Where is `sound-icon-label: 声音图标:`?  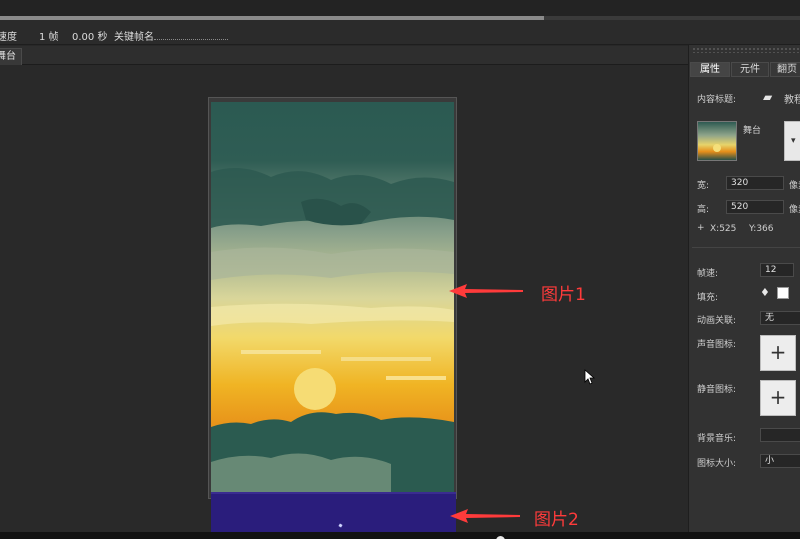 sound-icon-label: 声音图标: is located at coordinates (717, 345).